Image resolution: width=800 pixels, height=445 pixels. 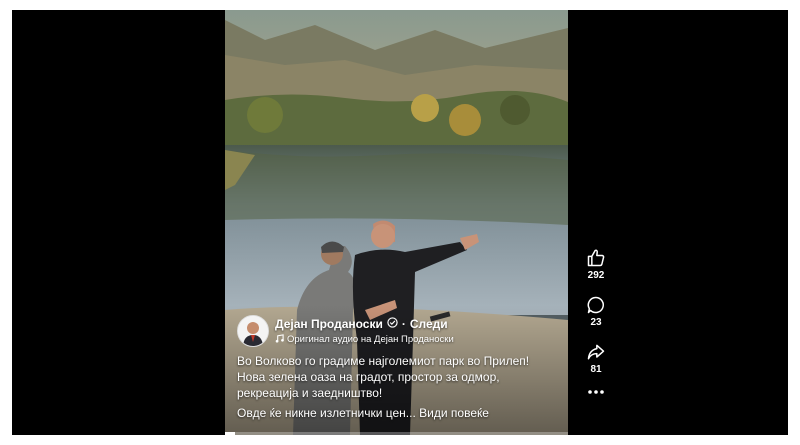 I want to click on music-note-icon, so click(x=279, y=339).